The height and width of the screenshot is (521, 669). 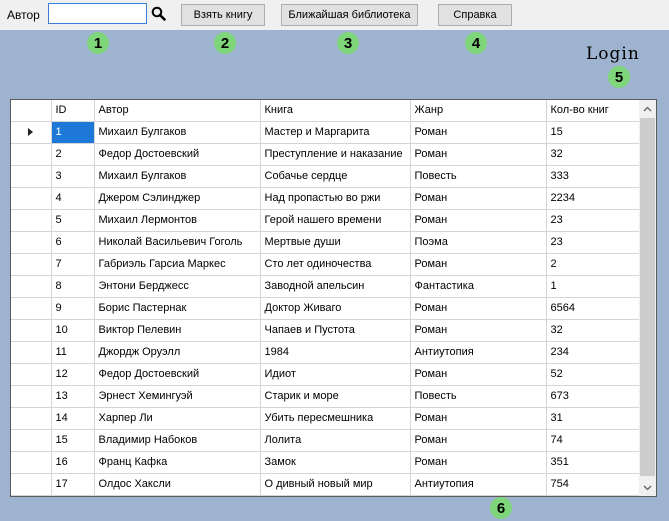 What do you see at coordinates (73, 462) in the screenshot?
I see `cell-id: 16` at bounding box center [73, 462].